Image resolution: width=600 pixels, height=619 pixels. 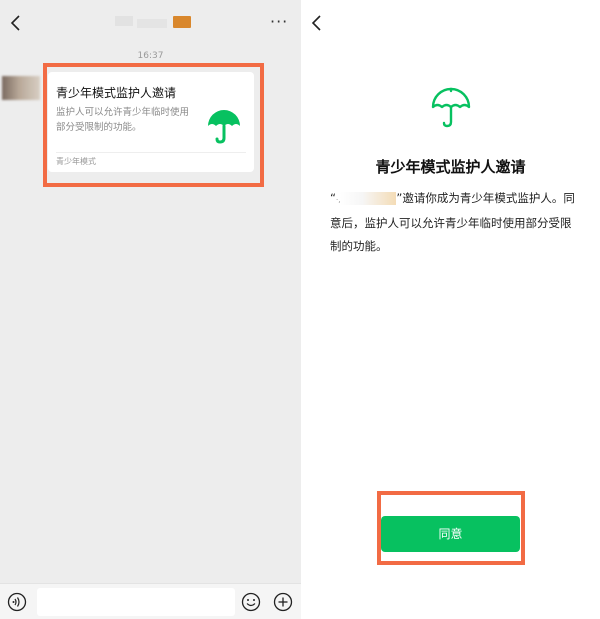 I want to click on chat-header: ···, so click(x=150, y=23).